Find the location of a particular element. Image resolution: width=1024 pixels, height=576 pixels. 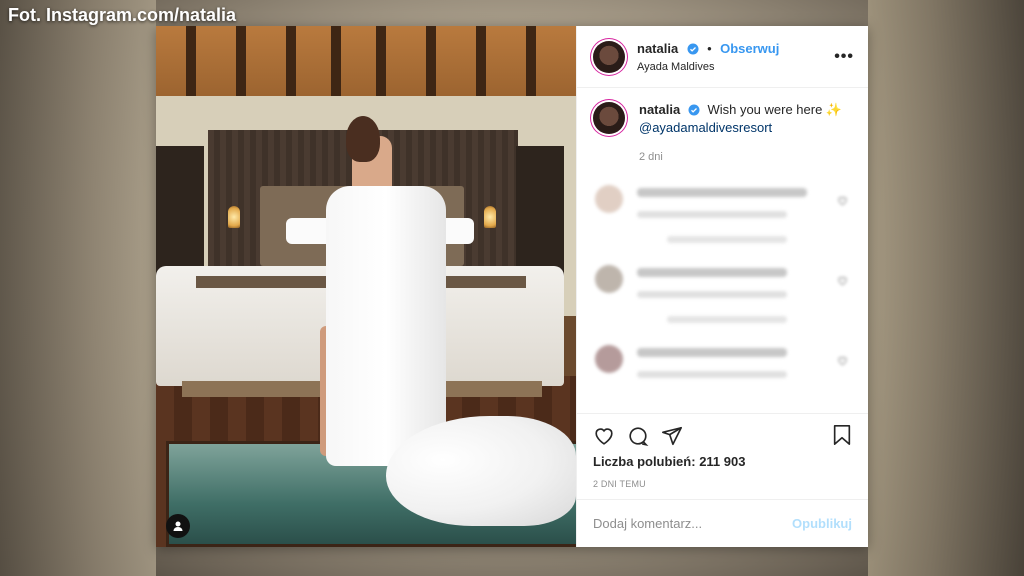

publish-comment-button: Opublikuj is located at coordinates (822, 523).